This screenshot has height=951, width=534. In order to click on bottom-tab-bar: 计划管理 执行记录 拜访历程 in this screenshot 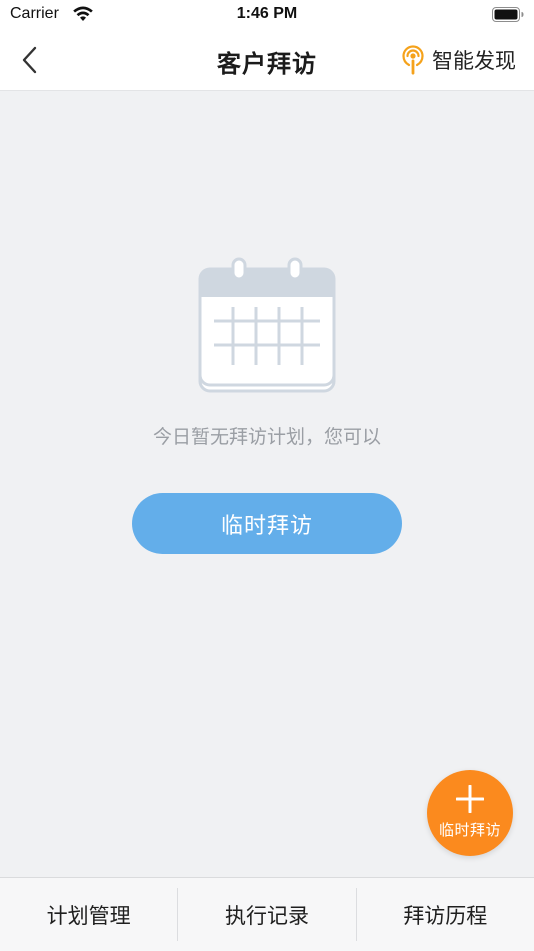, I will do `click(267, 914)`.